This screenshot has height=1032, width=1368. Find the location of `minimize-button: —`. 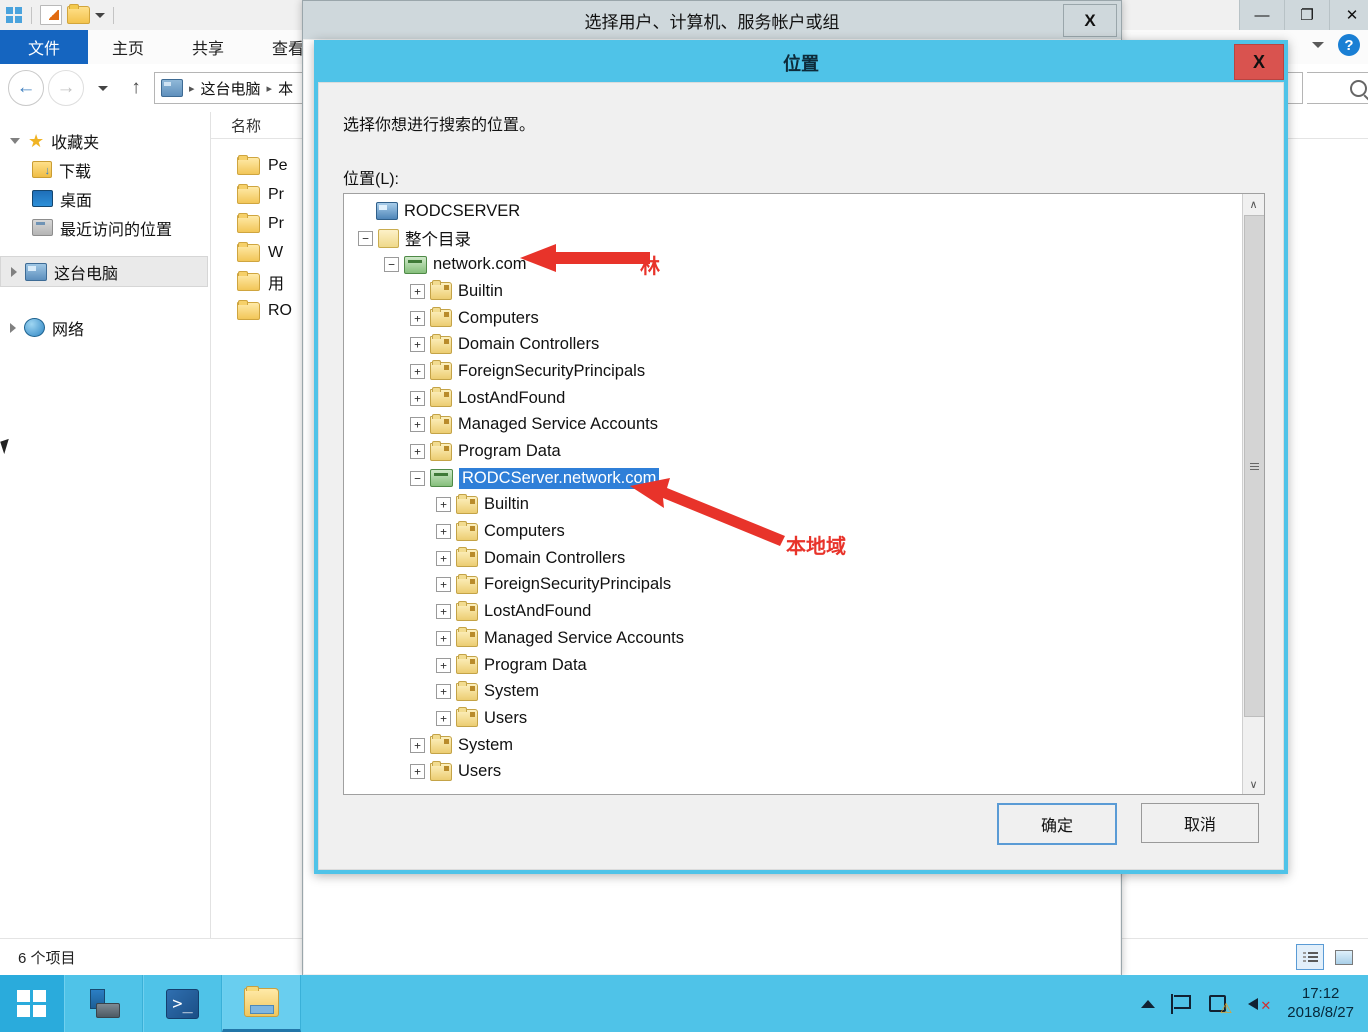

minimize-button: — is located at coordinates (1261, 15).